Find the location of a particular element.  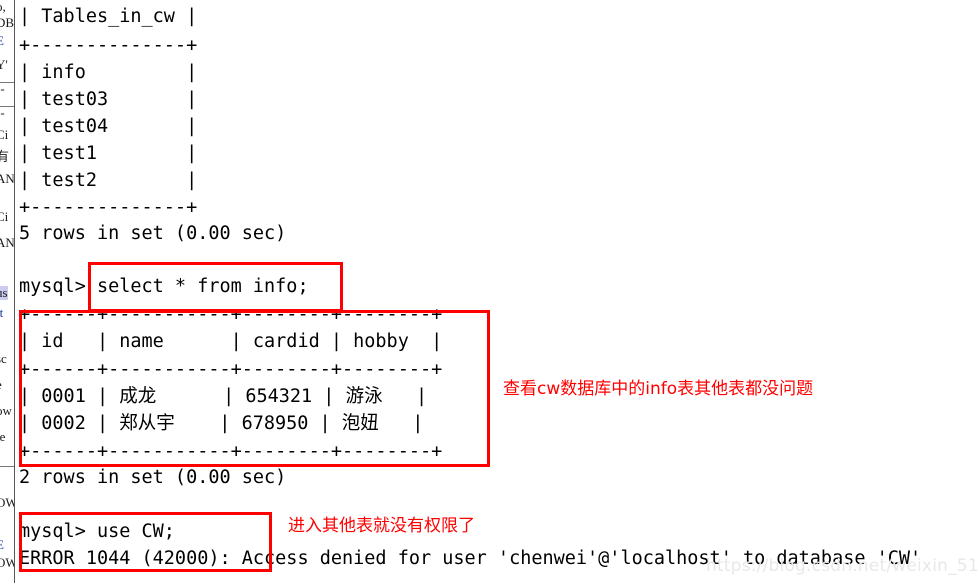

background-text-fragment: ow is located at coordinates (6, 410).